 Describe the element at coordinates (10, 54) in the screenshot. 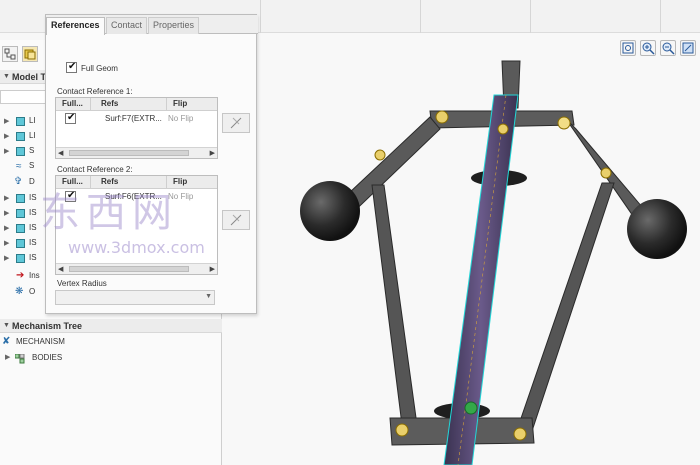

I see `filter-icon` at that location.